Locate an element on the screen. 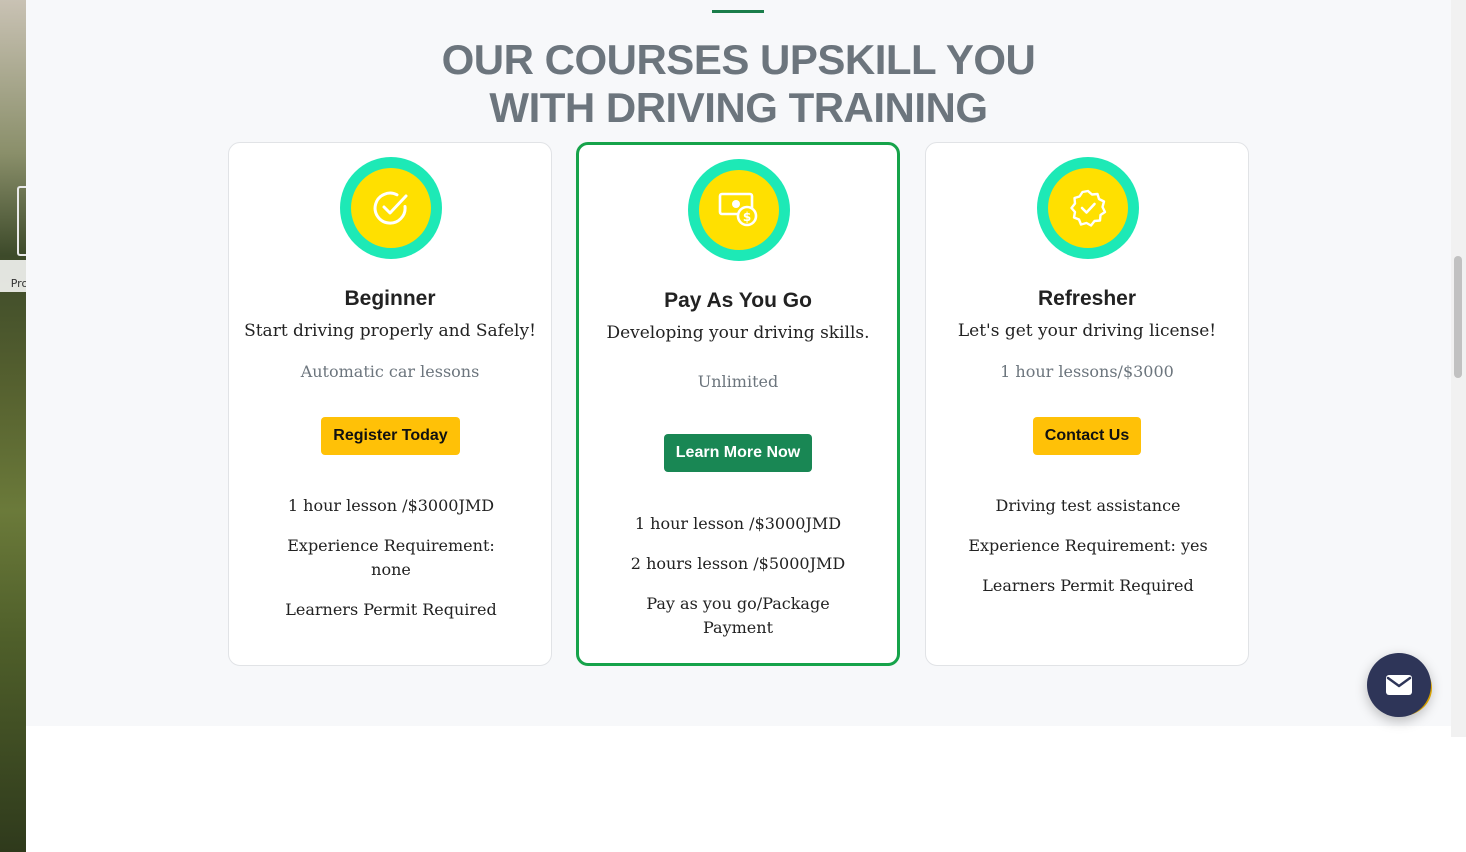  contact-us-button: Contact Us is located at coordinates (1087, 436).